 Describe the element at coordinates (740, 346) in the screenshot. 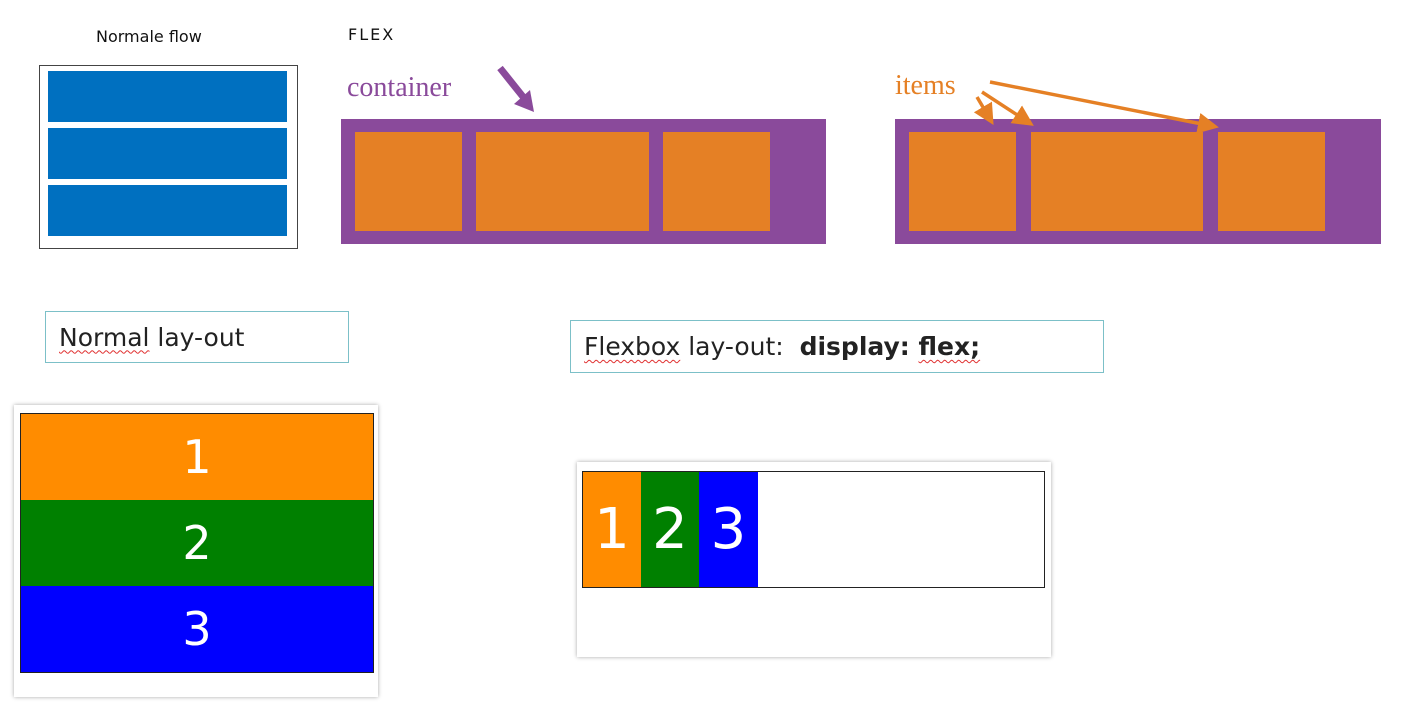

I see `flexbox-rest: lay-out:` at that location.